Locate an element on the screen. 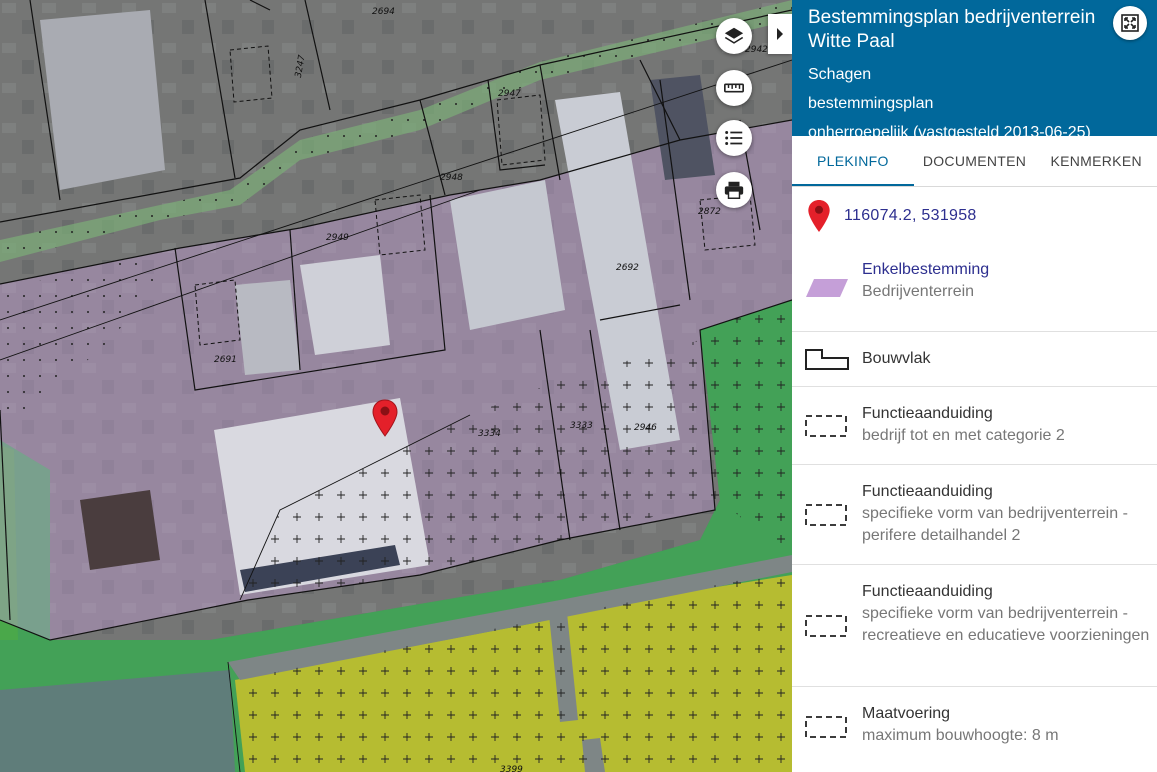  parcel-number: 2946 is located at coordinates (645, 428).